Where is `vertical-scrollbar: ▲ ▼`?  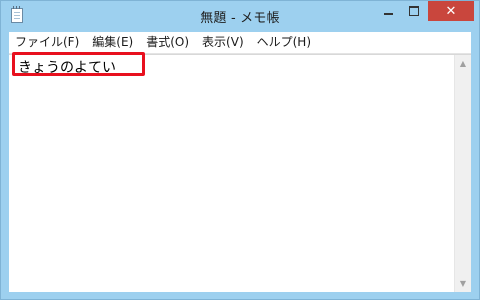 vertical-scrollbar: ▲ ▼ is located at coordinates (462, 173).